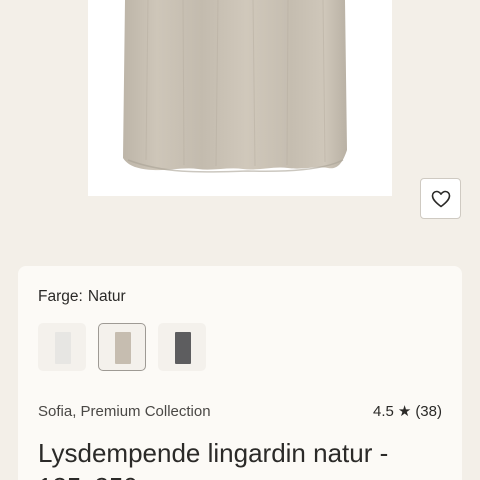  I want to click on heart-outline-icon, so click(440, 198).